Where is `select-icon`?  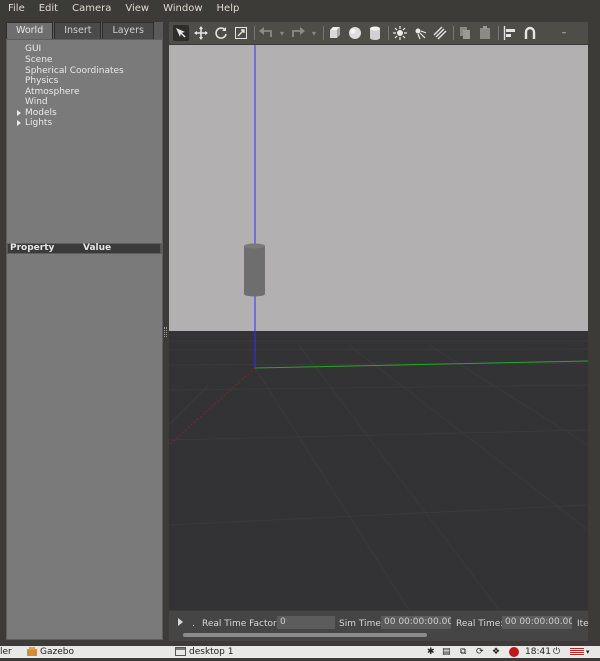
select-icon is located at coordinates (181, 33).